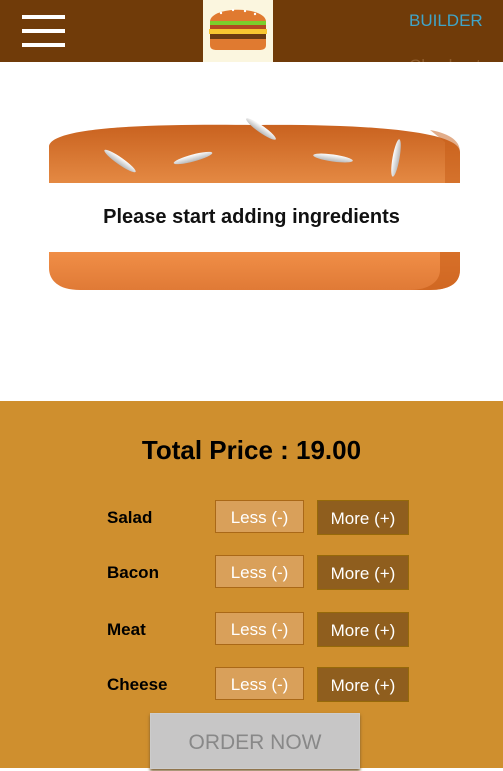 The width and height of the screenshot is (503, 771). Describe the element at coordinates (126, 629) in the screenshot. I see `ingredient-label-meat: Meat` at that location.